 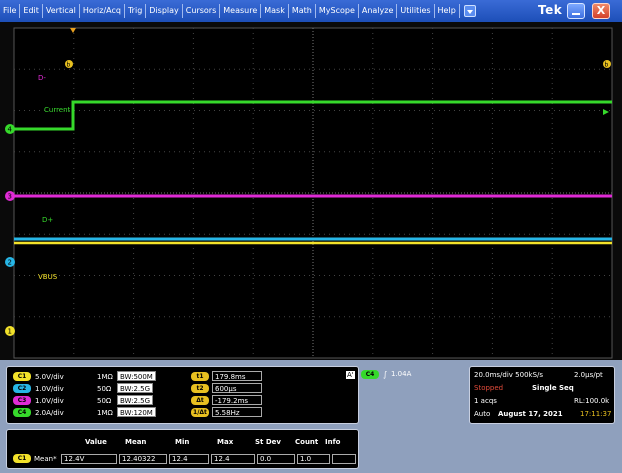 What do you see at coordinates (469, 11) in the screenshot?
I see `menu-dropdown-icon` at bounding box center [469, 11].